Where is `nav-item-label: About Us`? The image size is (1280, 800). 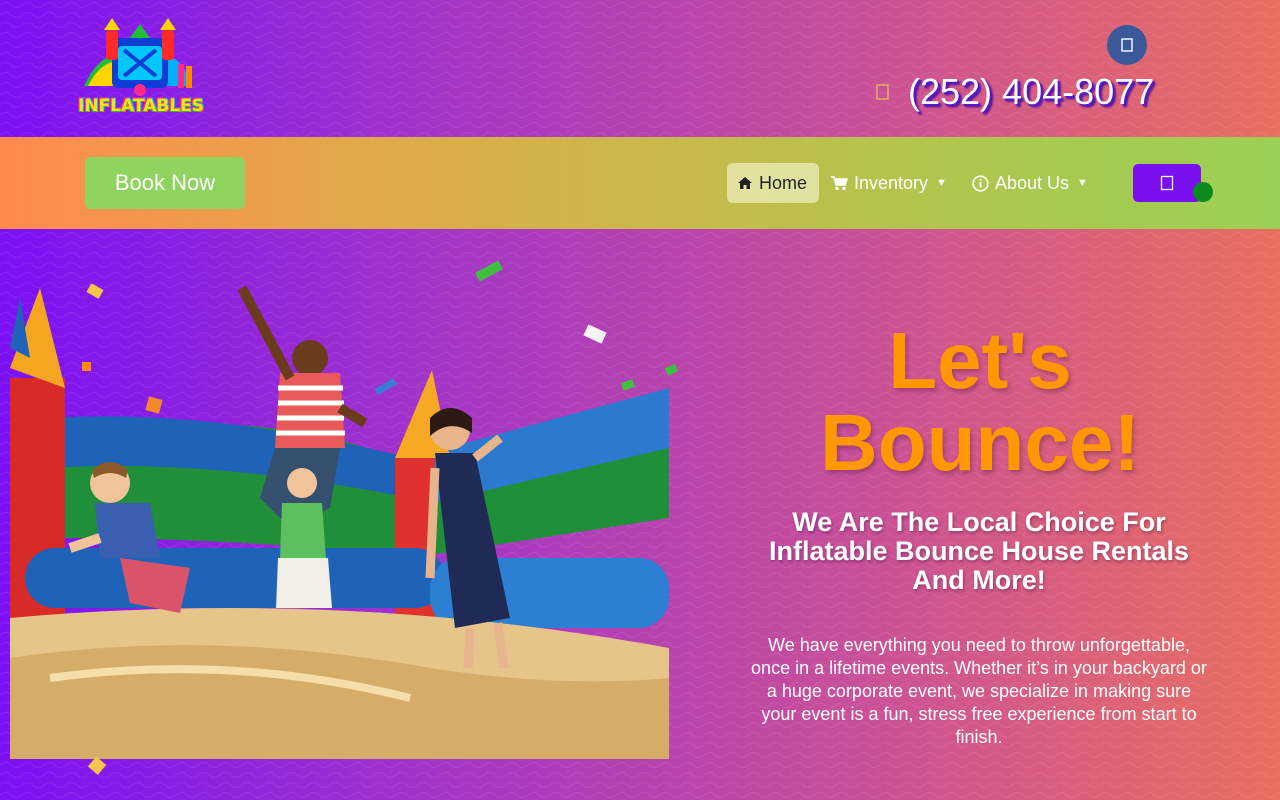 nav-item-label: About Us is located at coordinates (1032, 182).